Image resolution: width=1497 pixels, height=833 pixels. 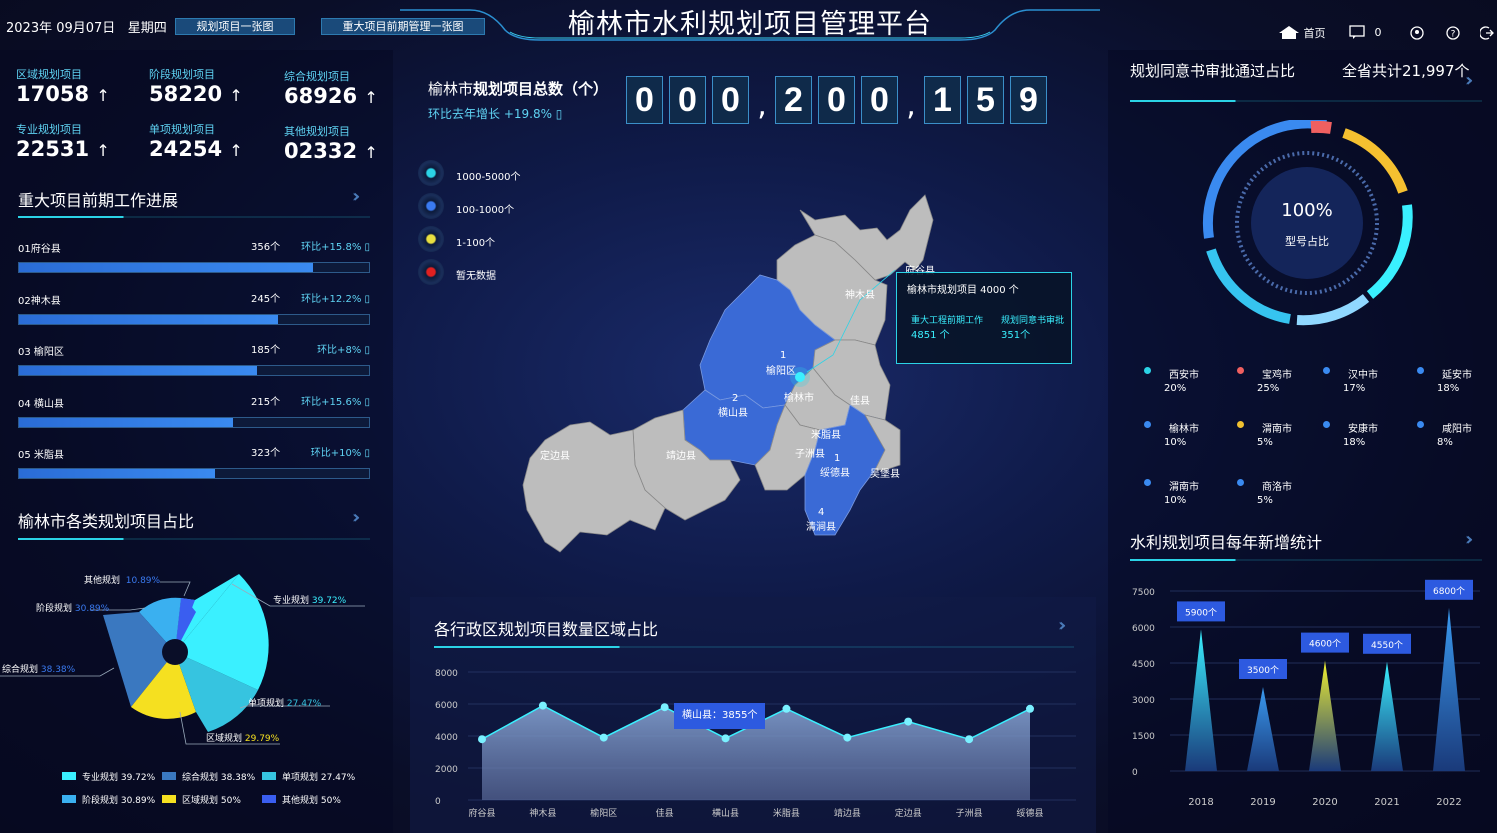 I want to click on x-tick-label: 榆阳区, so click(x=603, y=813).